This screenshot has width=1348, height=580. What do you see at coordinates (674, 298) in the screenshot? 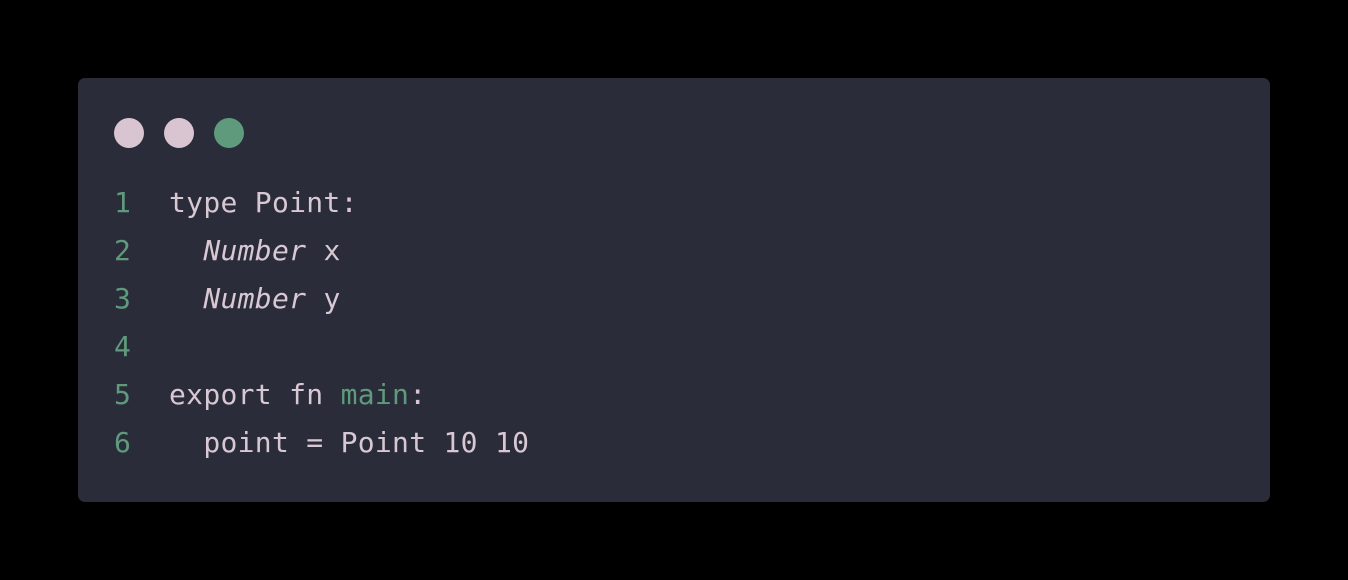
I see `code-line: 3 Number y` at bounding box center [674, 298].